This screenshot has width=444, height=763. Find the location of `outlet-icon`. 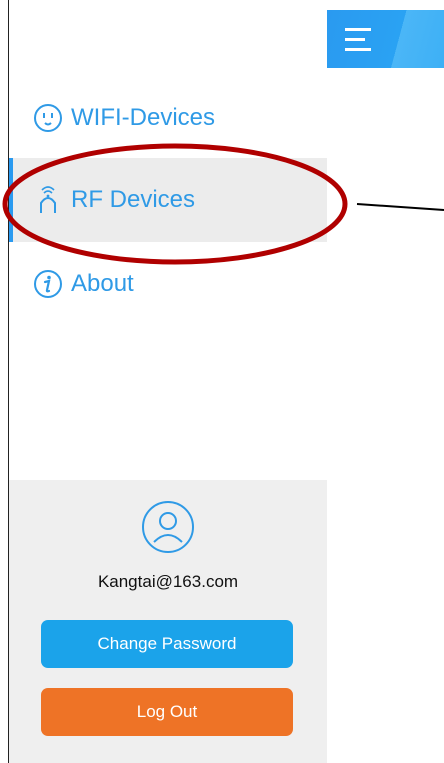

outlet-icon is located at coordinates (48, 118).